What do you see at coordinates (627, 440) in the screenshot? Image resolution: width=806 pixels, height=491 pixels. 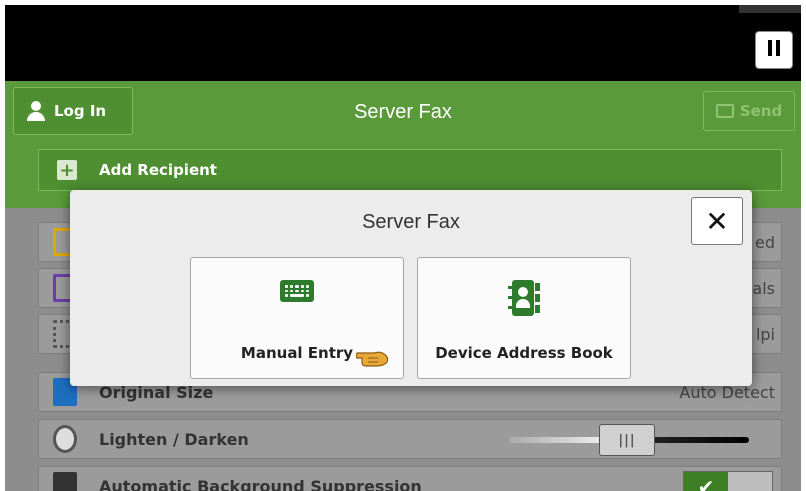 I see `lighten-darken-slider-thumb: |||` at bounding box center [627, 440].